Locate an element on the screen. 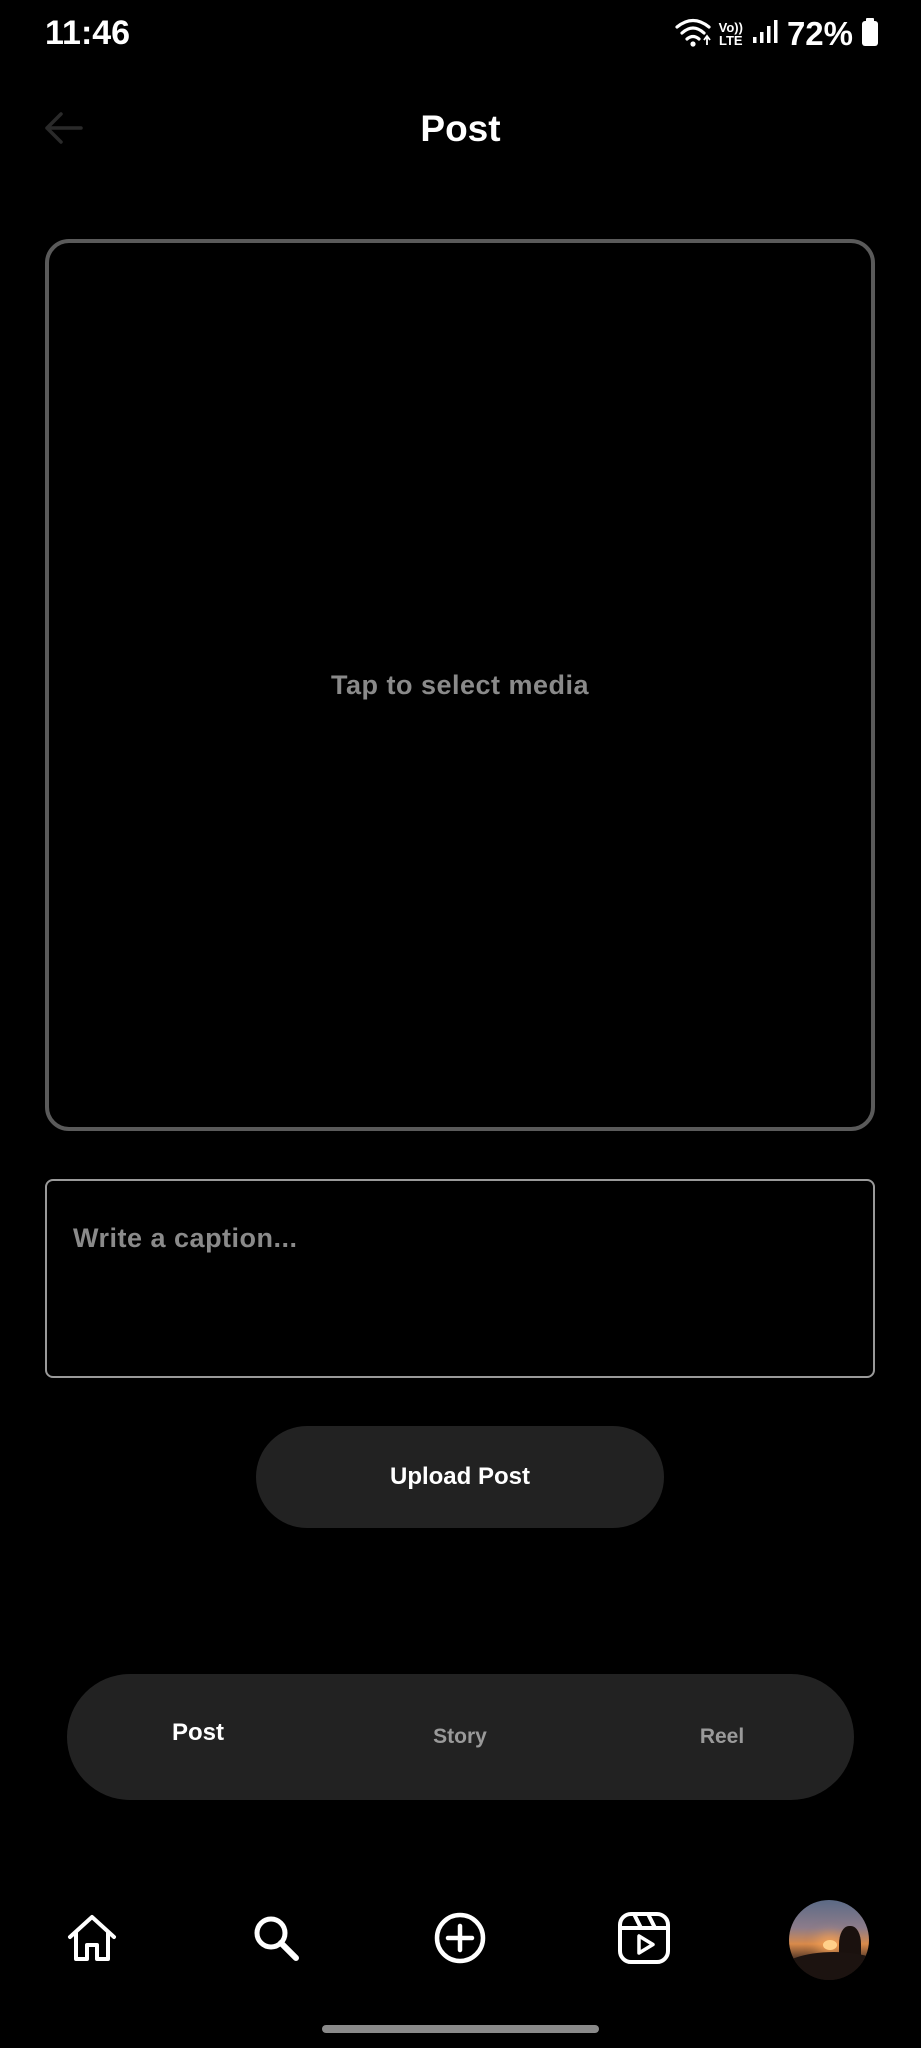 The image size is (921, 2048). nav-search is located at coordinates (276, 1940).